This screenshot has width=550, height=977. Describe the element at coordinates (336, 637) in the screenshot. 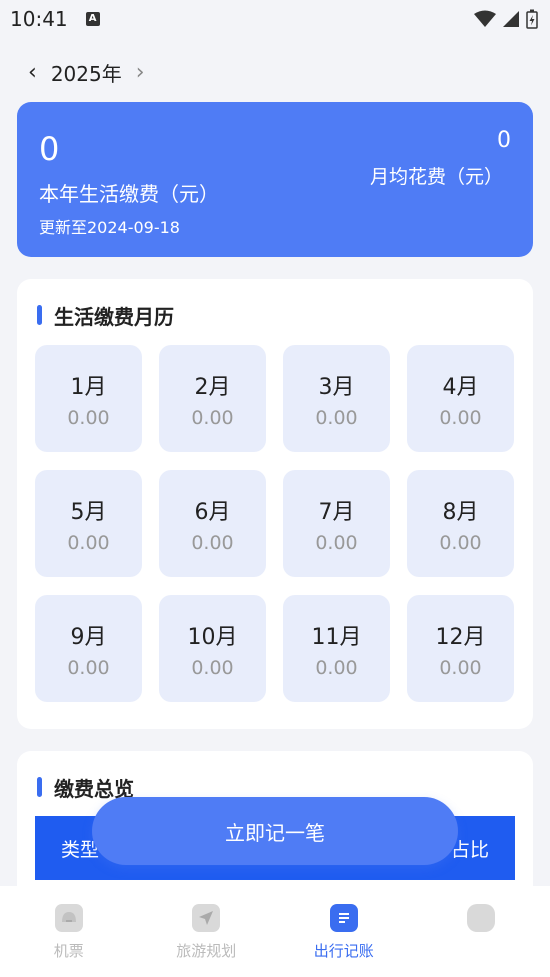

I see `month-label: 11月` at that location.